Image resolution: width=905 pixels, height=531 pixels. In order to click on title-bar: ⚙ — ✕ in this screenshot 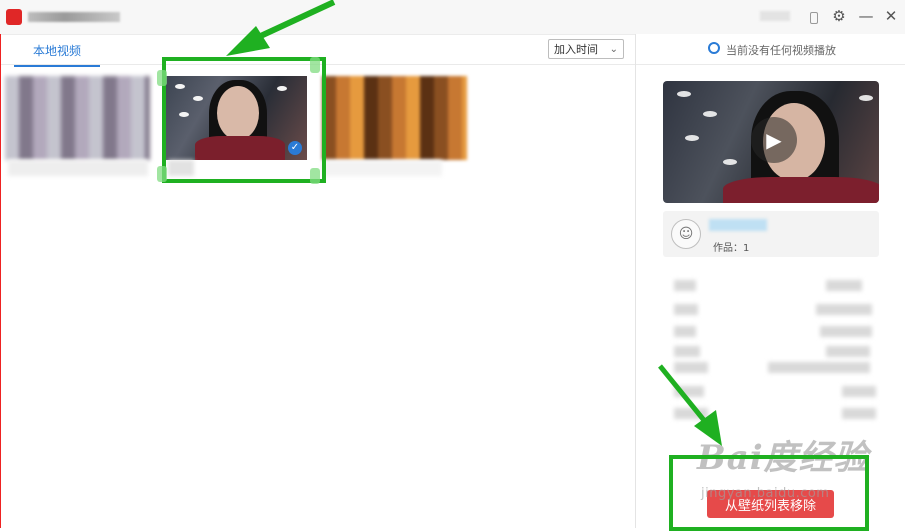, I will do `click(452, 17)`.